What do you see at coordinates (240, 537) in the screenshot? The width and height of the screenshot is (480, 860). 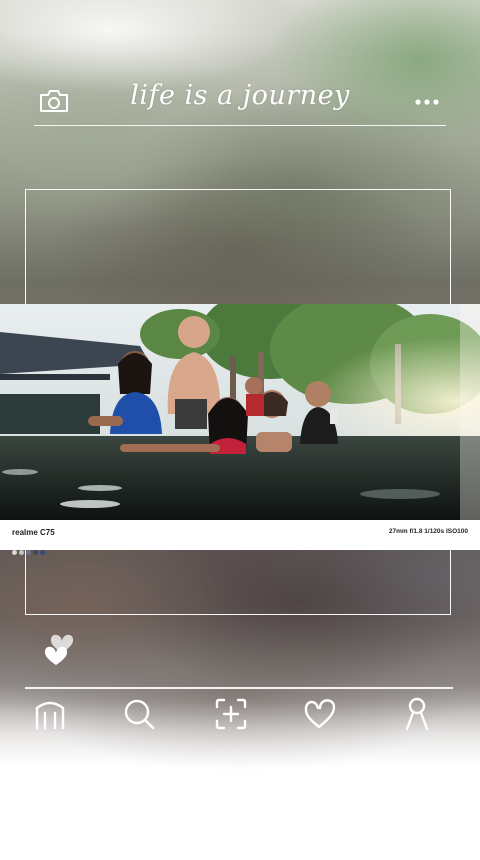 I see `photo-meta: realme C75 27mm f/1.8 1/120s ISO100` at bounding box center [240, 537].